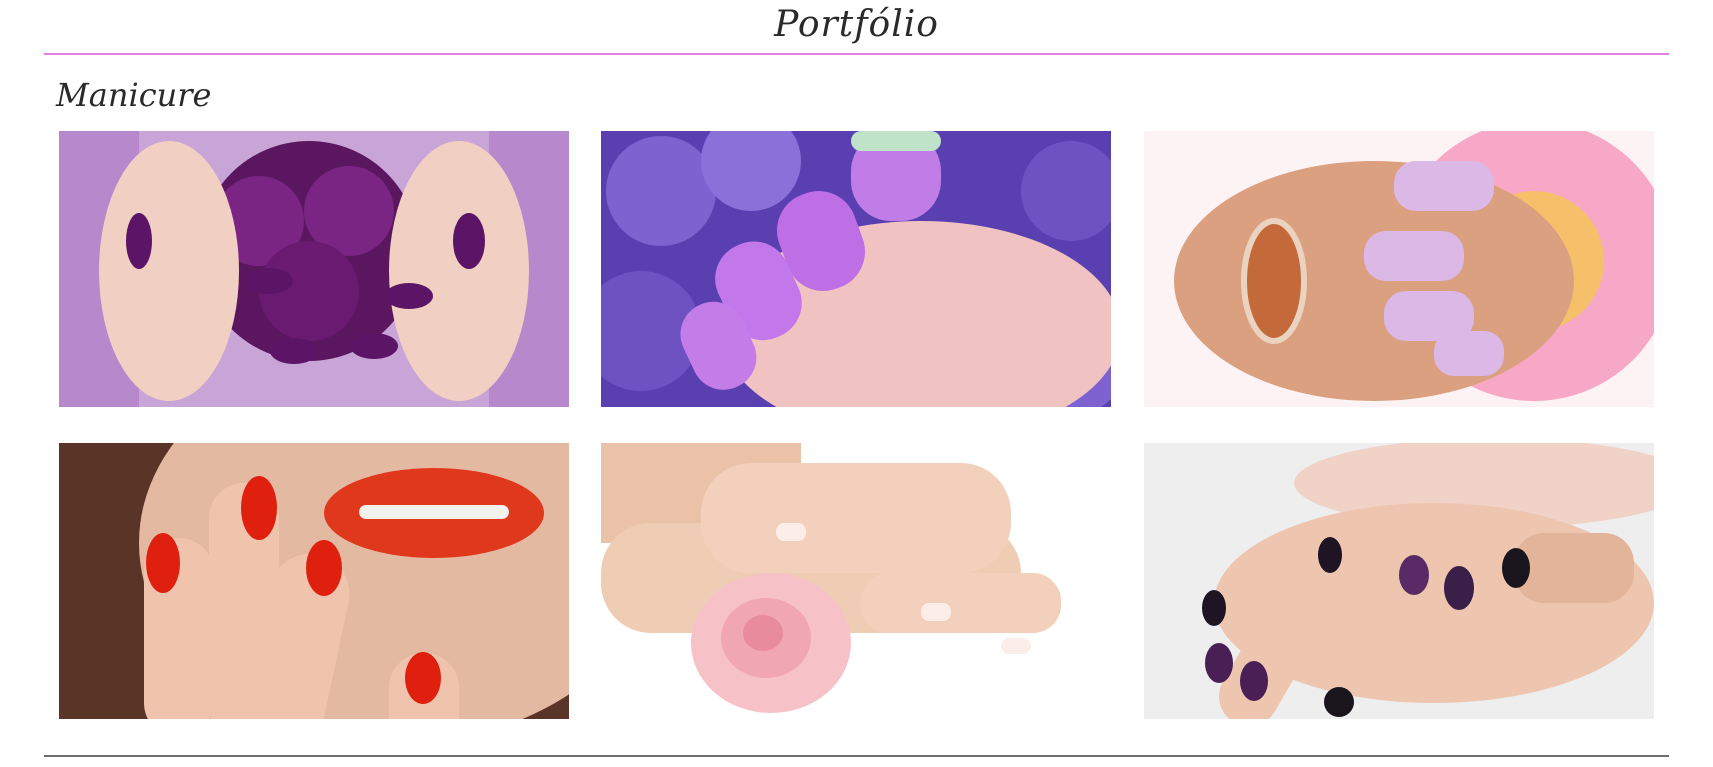 This screenshot has width=1713, height=767. I want to click on purple-nails-roses-photo, so click(314, 269).